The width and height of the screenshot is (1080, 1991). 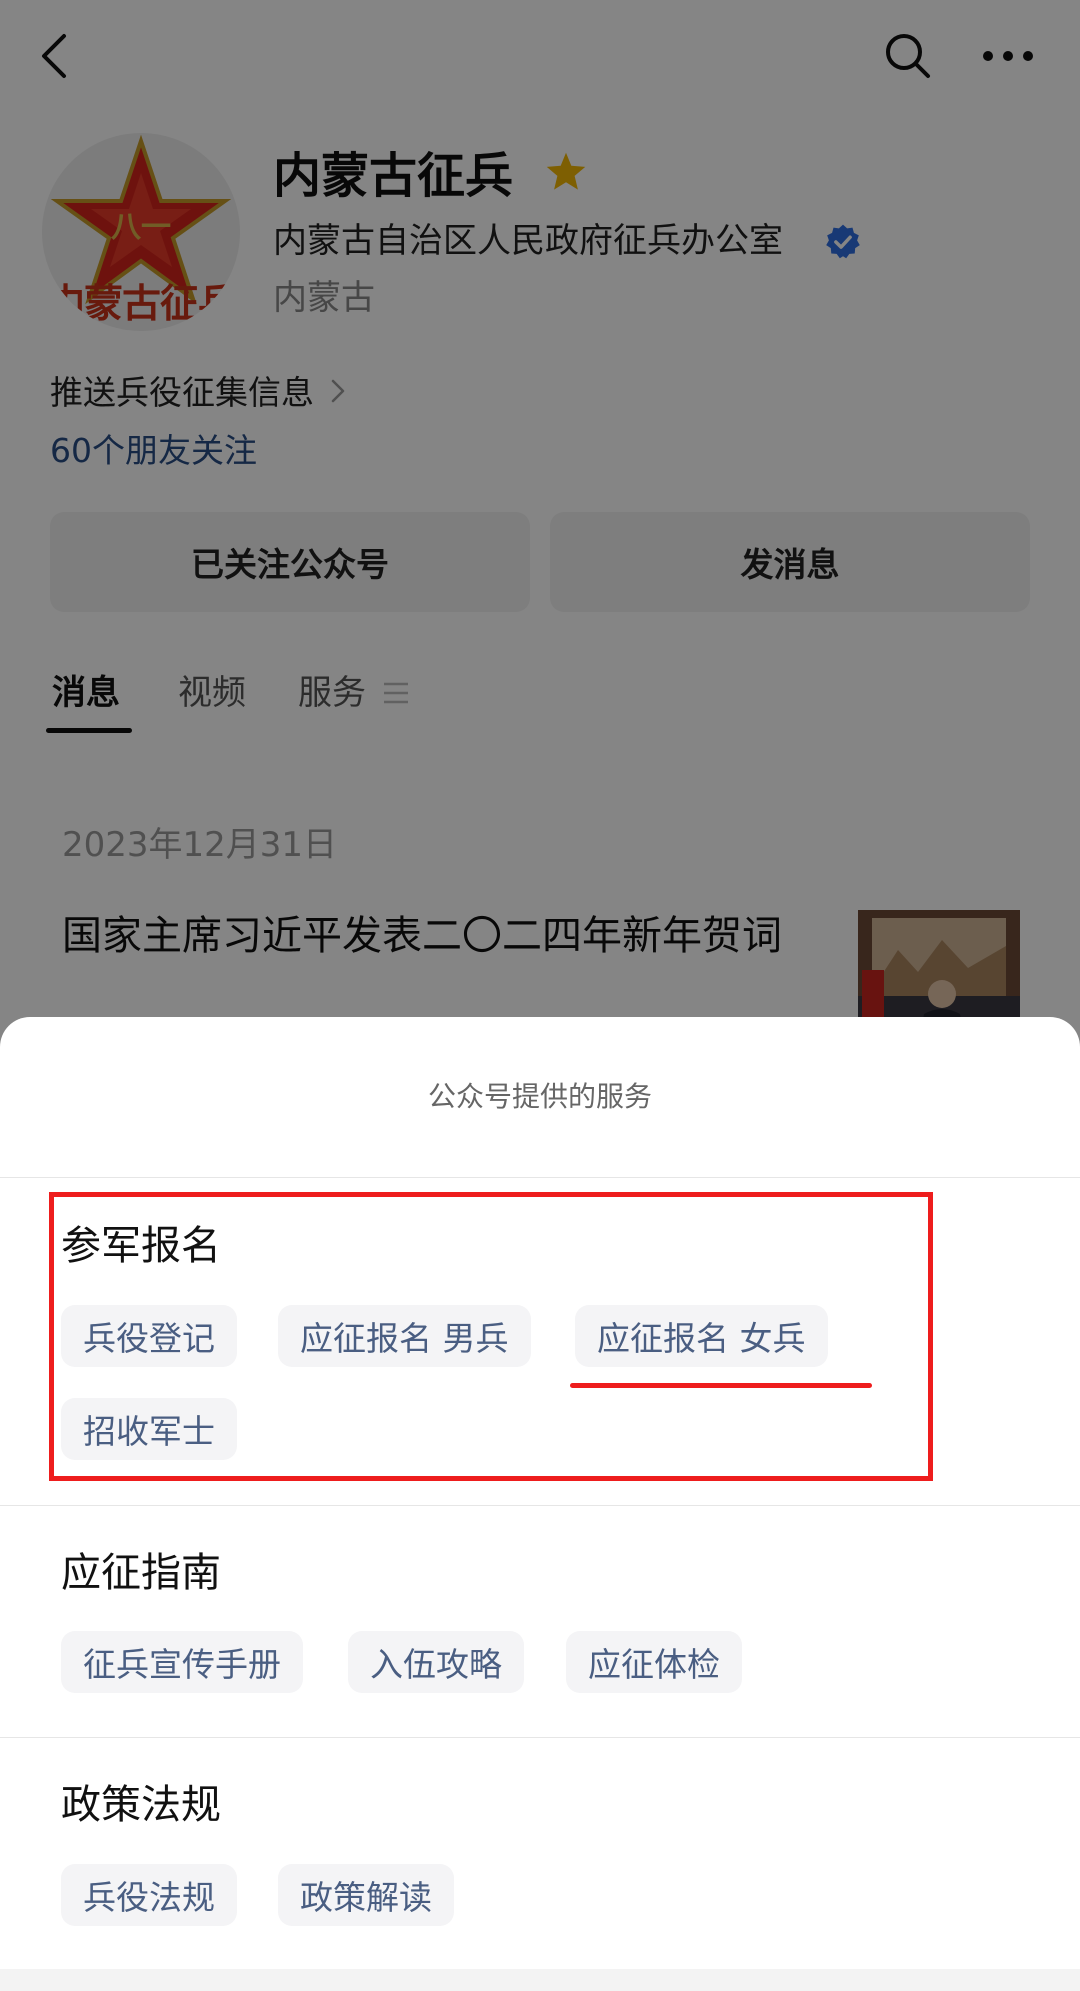 What do you see at coordinates (141, 1805) in the screenshot?
I see `section-title-policy: 政策法规` at bounding box center [141, 1805].